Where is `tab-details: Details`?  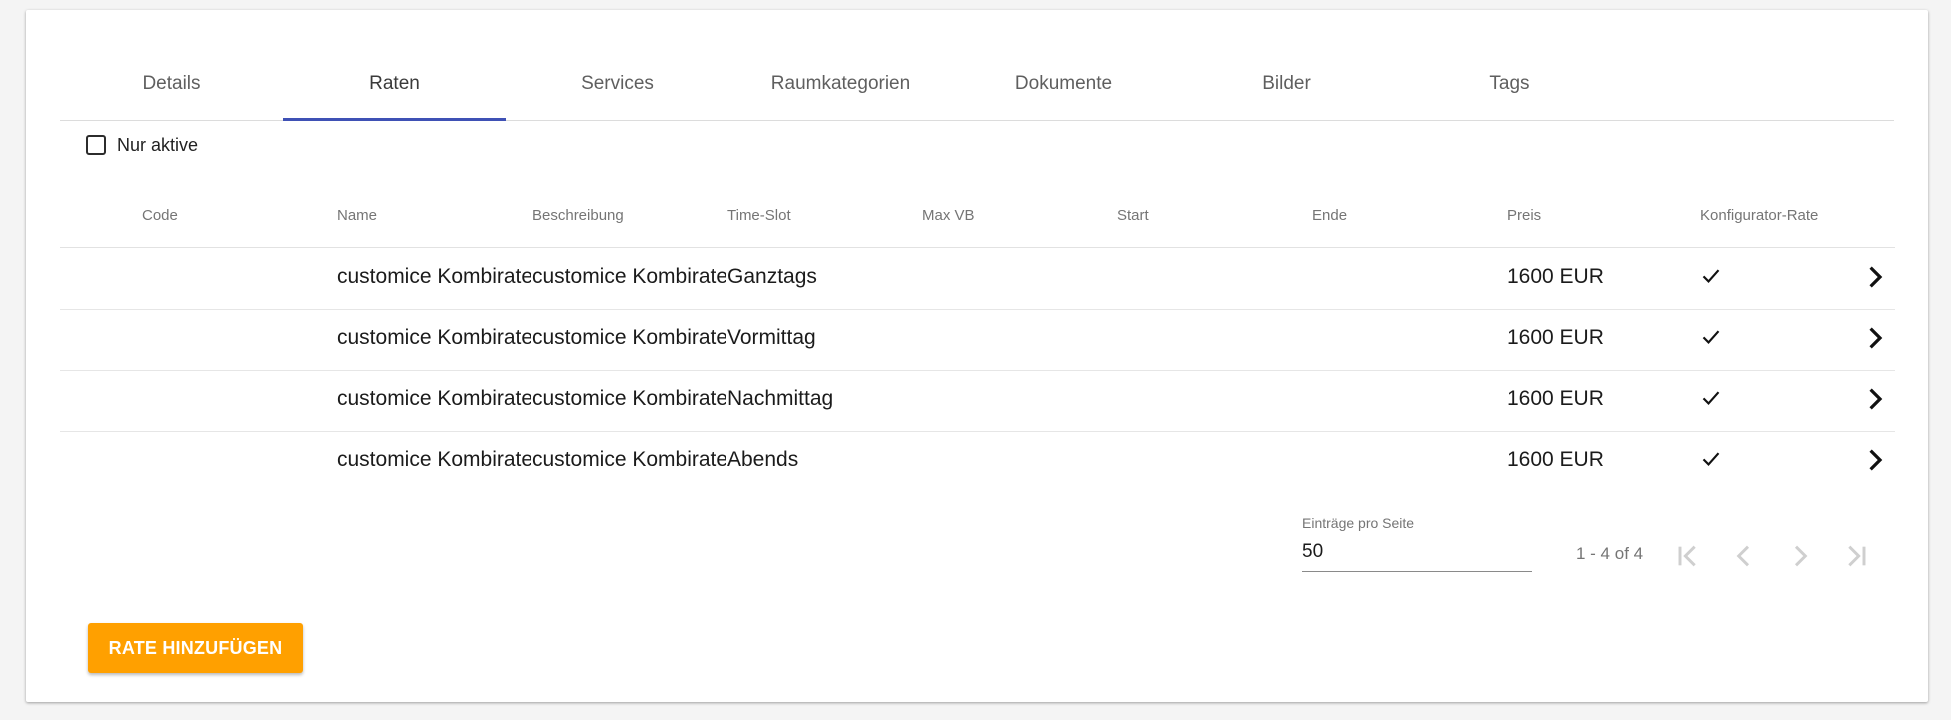
tab-details: Details is located at coordinates (171, 83).